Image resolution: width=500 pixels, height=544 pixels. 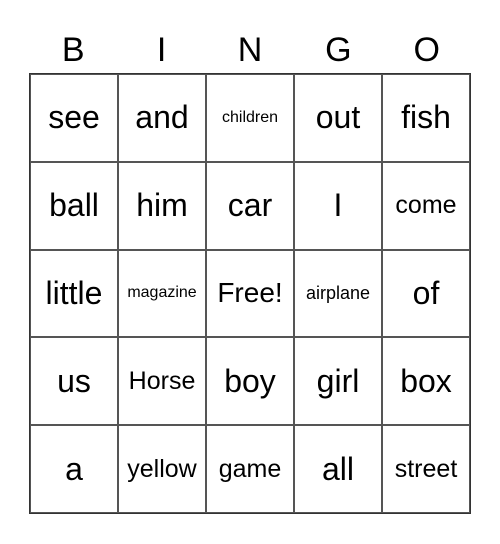 What do you see at coordinates (426, 469) in the screenshot?
I see `bingo-cell: street` at bounding box center [426, 469].